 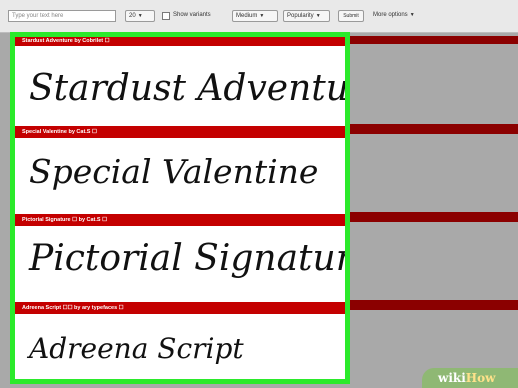 What do you see at coordinates (180, 308) in the screenshot?
I see `font-header-link: Adreena Script ☐☐ by ary typefaces ☐` at bounding box center [180, 308].